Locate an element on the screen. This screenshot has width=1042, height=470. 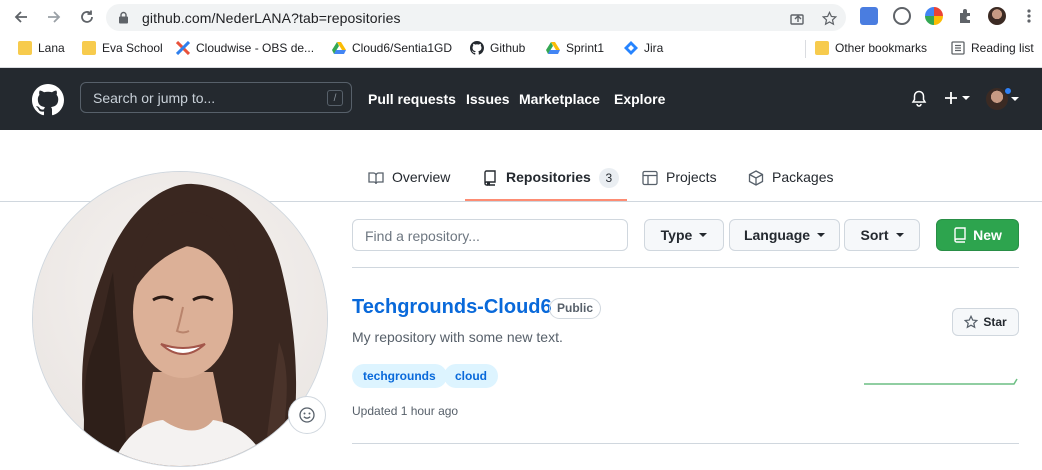
tab-label: Projects is located at coordinates (691, 177).